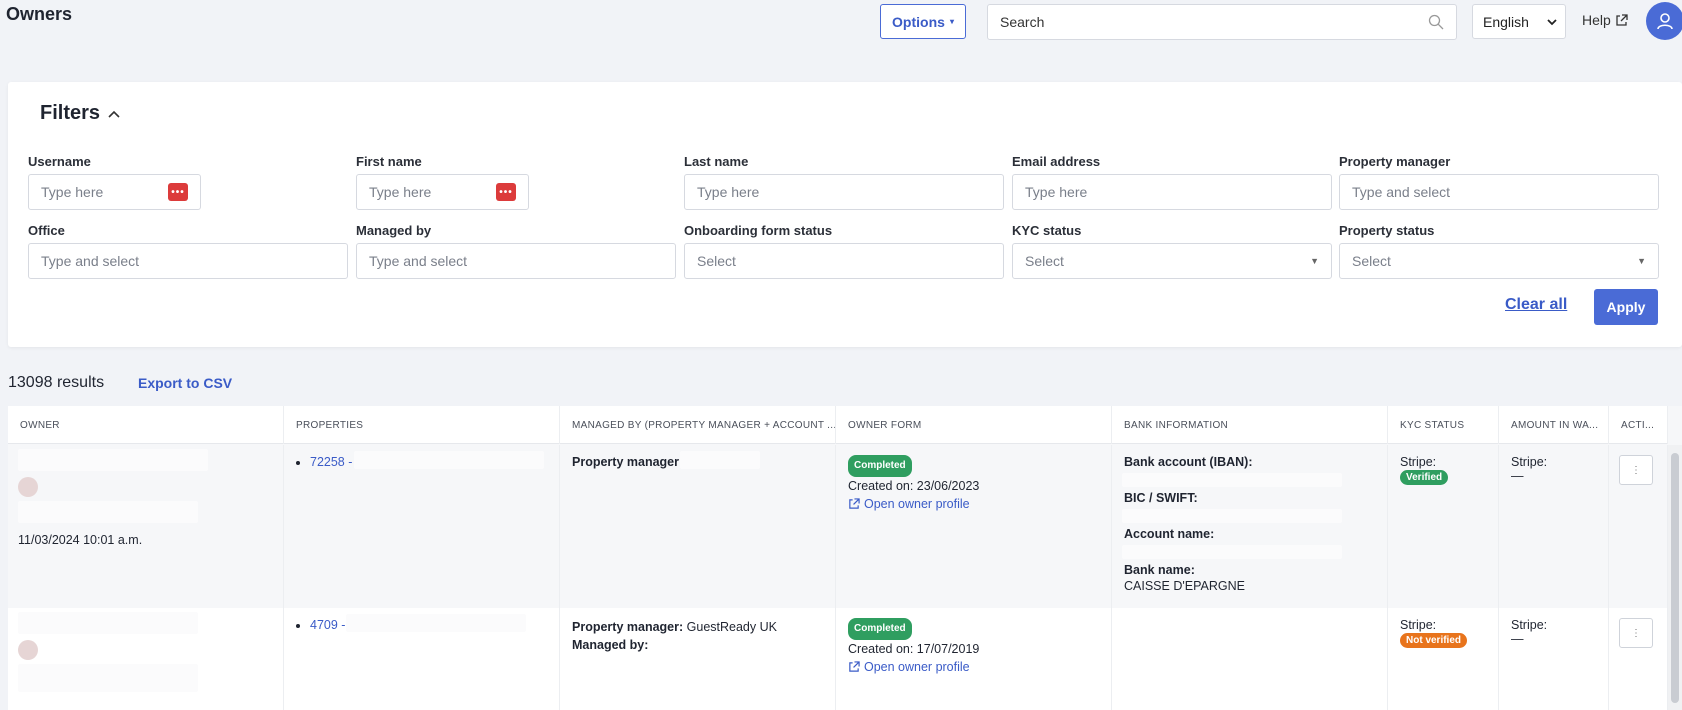  Describe the element at coordinates (442, 192) in the screenshot. I see `first-name-field: Type here •••` at that location.